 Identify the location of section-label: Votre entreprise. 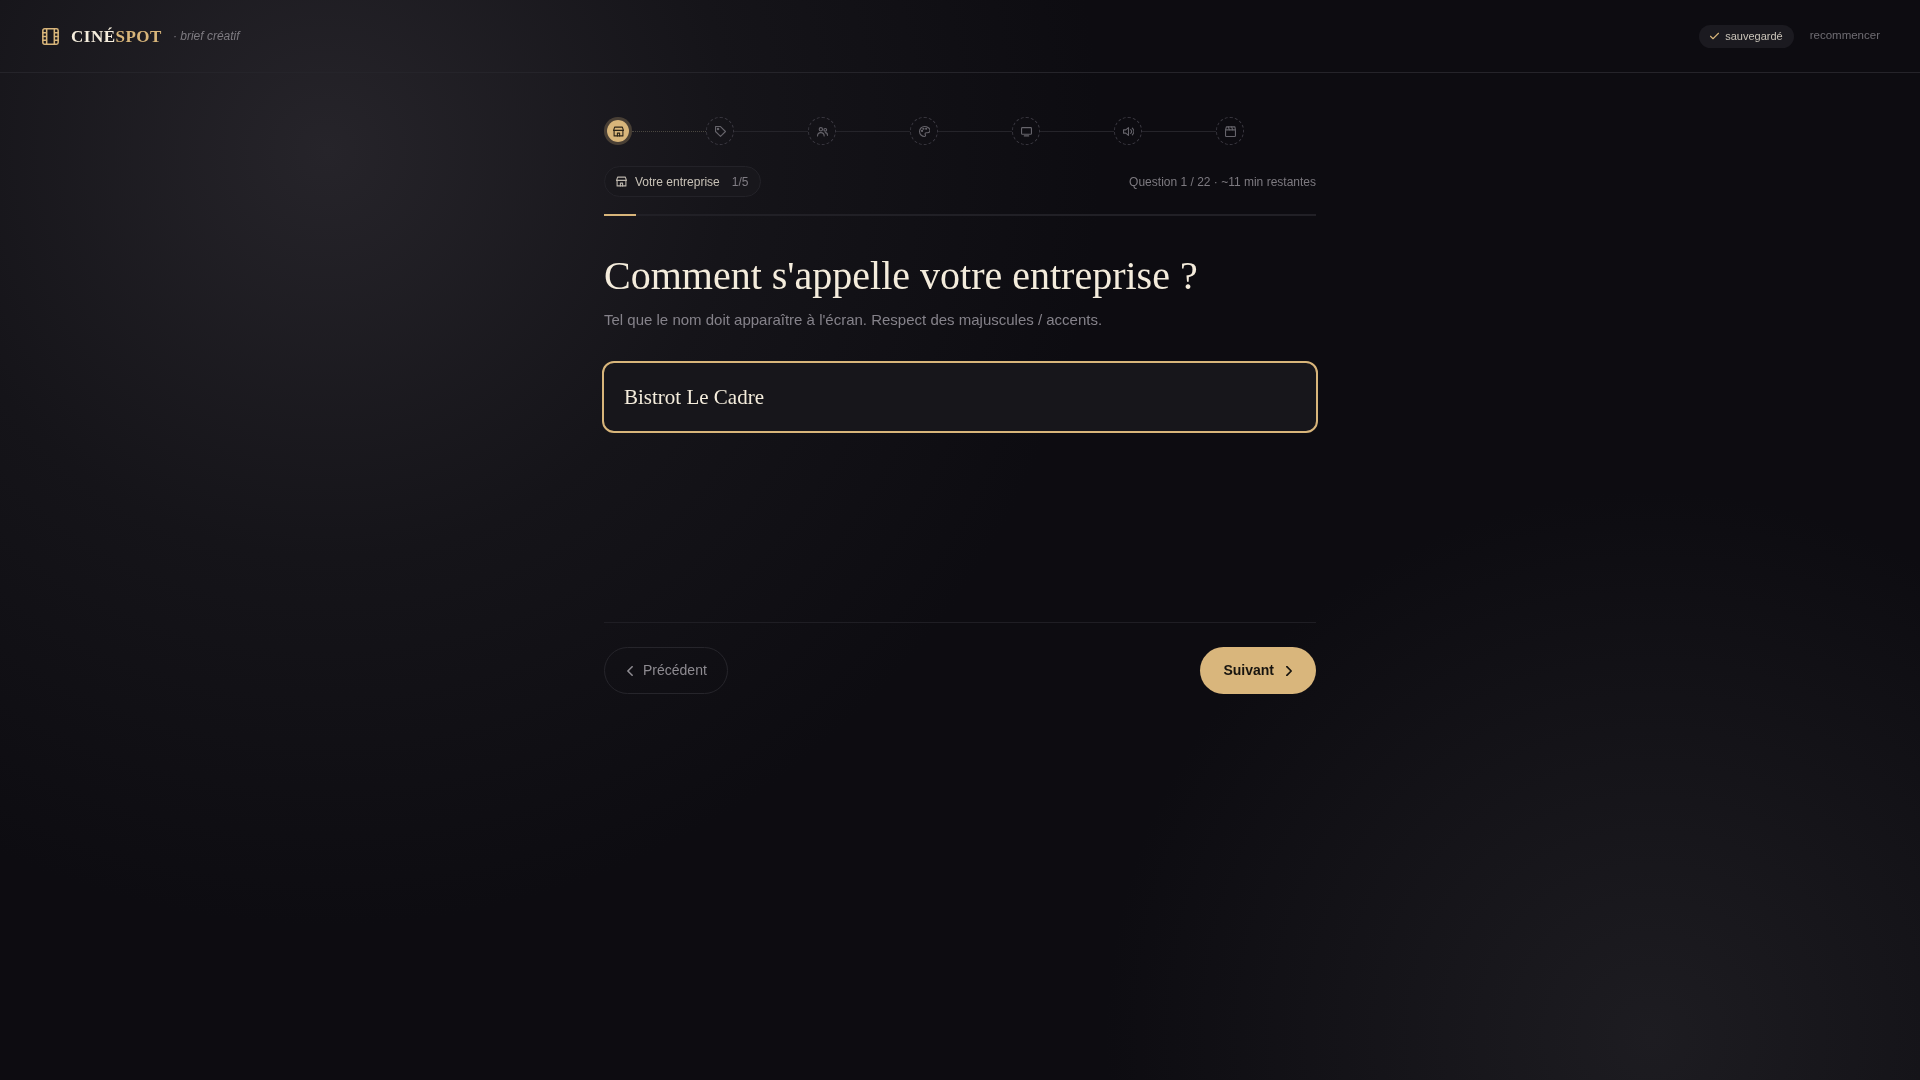
(677, 182).